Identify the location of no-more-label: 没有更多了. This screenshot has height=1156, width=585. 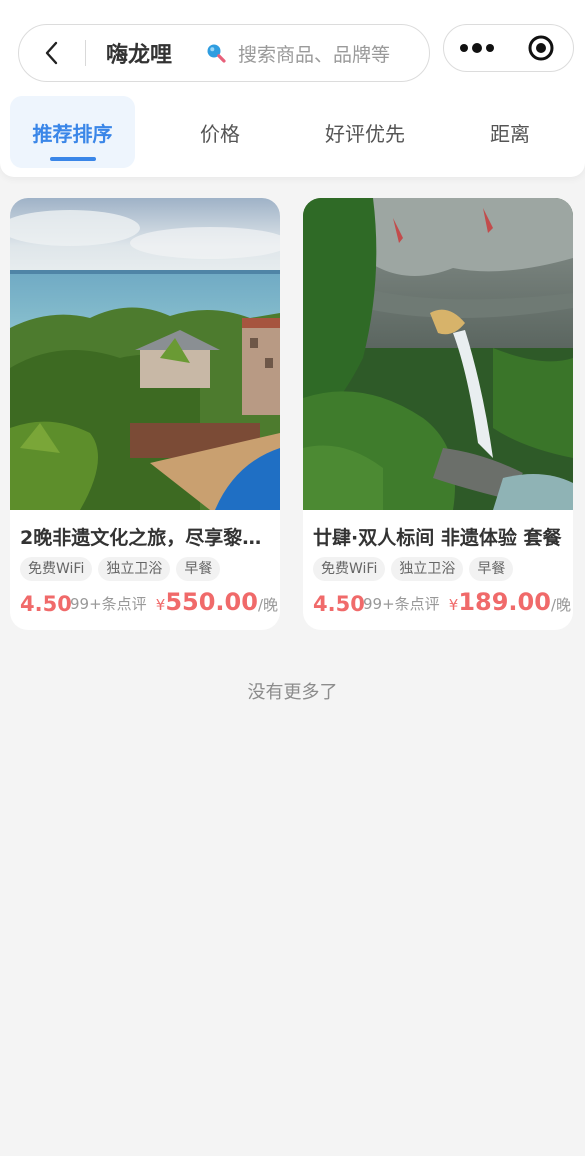
(292, 692).